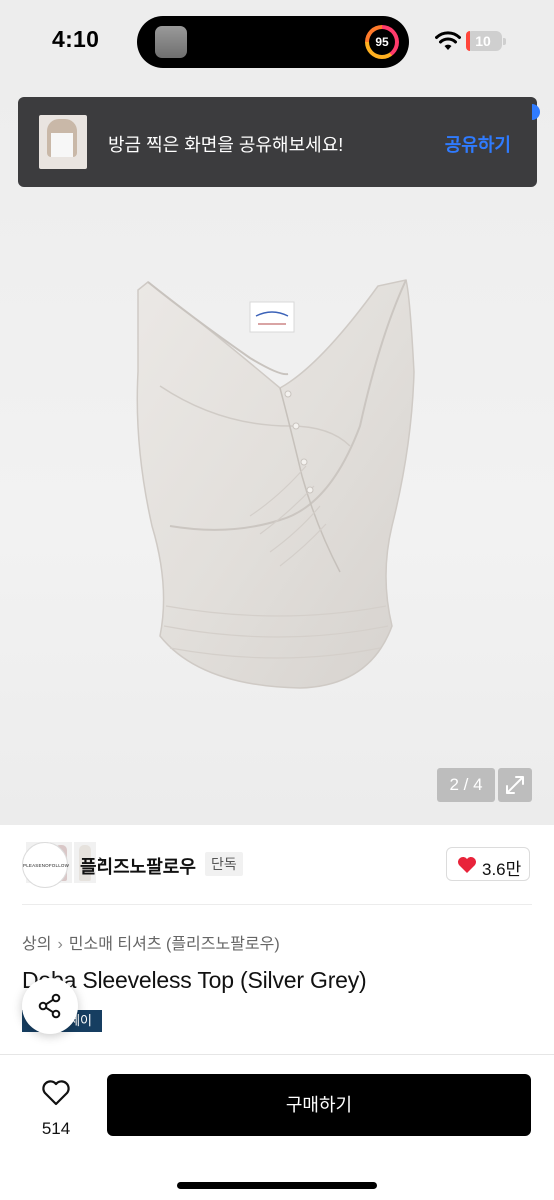 The height and width of the screenshot is (1200, 554). I want to click on expand-image-button, so click(515, 785).